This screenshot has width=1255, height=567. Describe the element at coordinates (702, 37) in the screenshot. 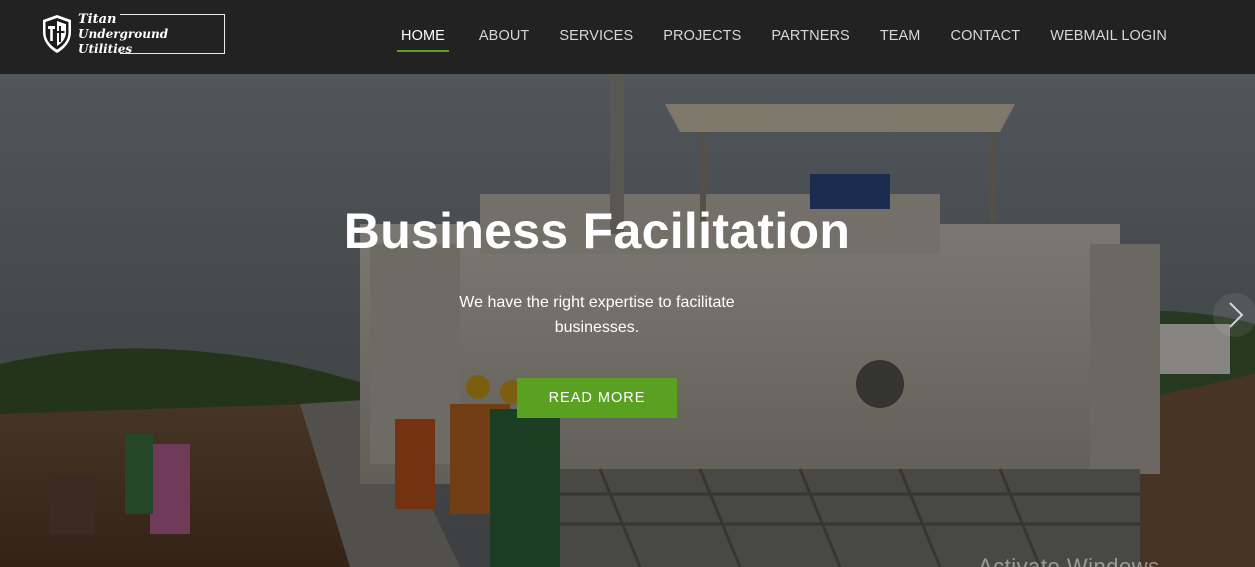

I see `nav-projects: PROJECTS` at that location.